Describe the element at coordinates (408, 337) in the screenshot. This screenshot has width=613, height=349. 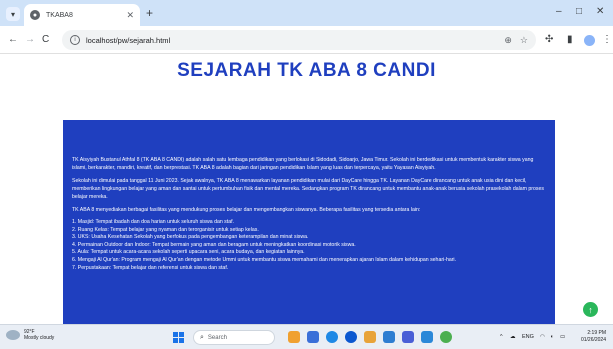
I see `teams-icon` at that location.